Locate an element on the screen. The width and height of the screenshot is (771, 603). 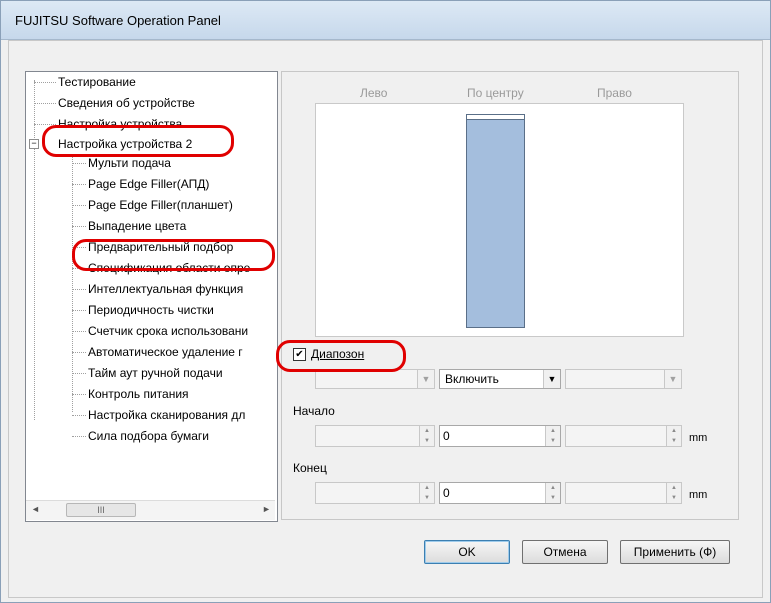
start-right-spin: ▲ ▼ is located at coordinates (623, 436).